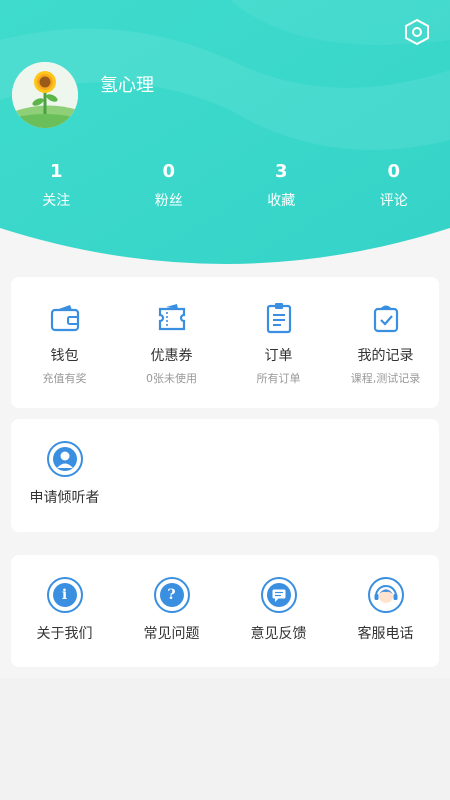  Describe the element at coordinates (171, 595) in the screenshot. I see `question-icon: ?` at that location.